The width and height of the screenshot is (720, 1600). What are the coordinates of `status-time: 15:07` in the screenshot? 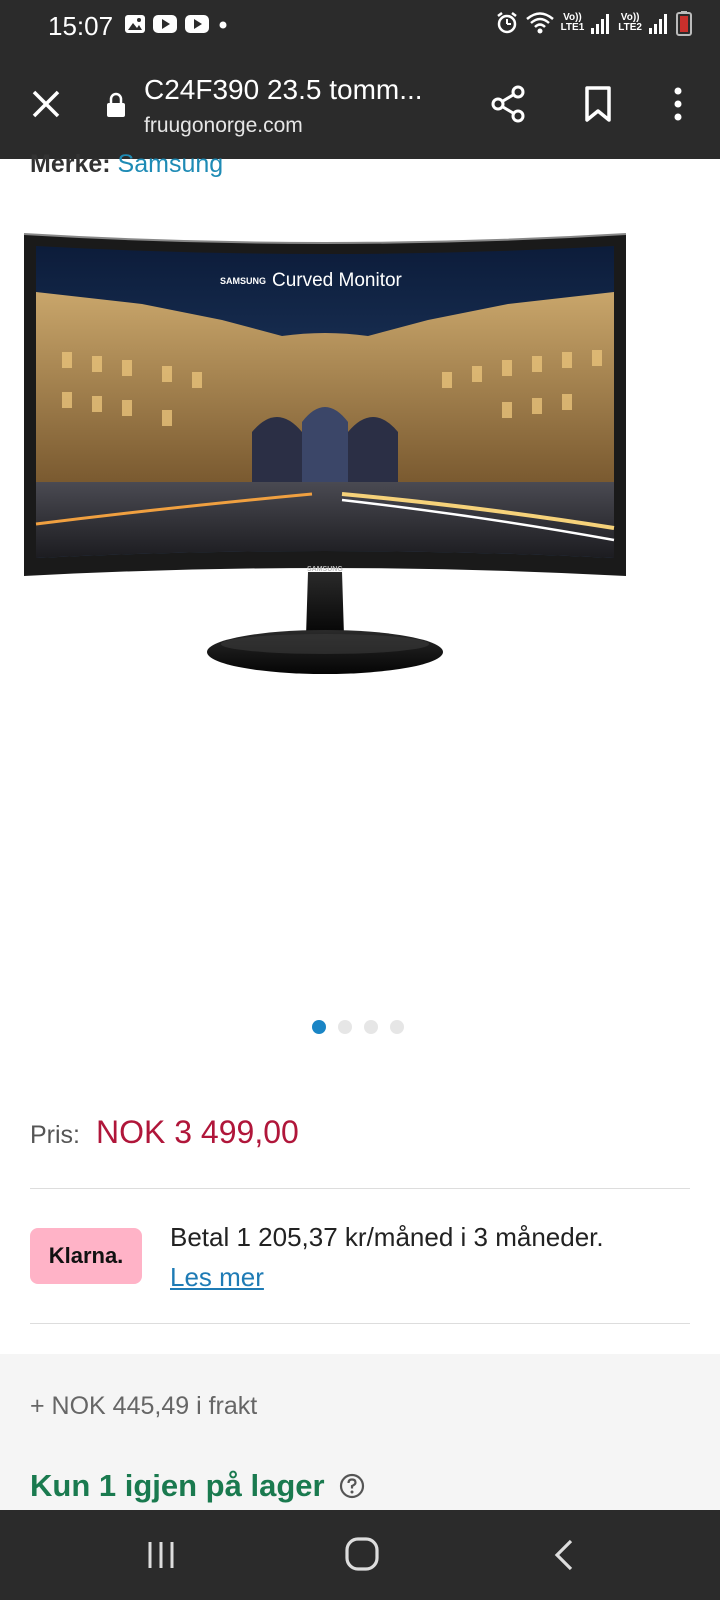 It's located at (81, 26).